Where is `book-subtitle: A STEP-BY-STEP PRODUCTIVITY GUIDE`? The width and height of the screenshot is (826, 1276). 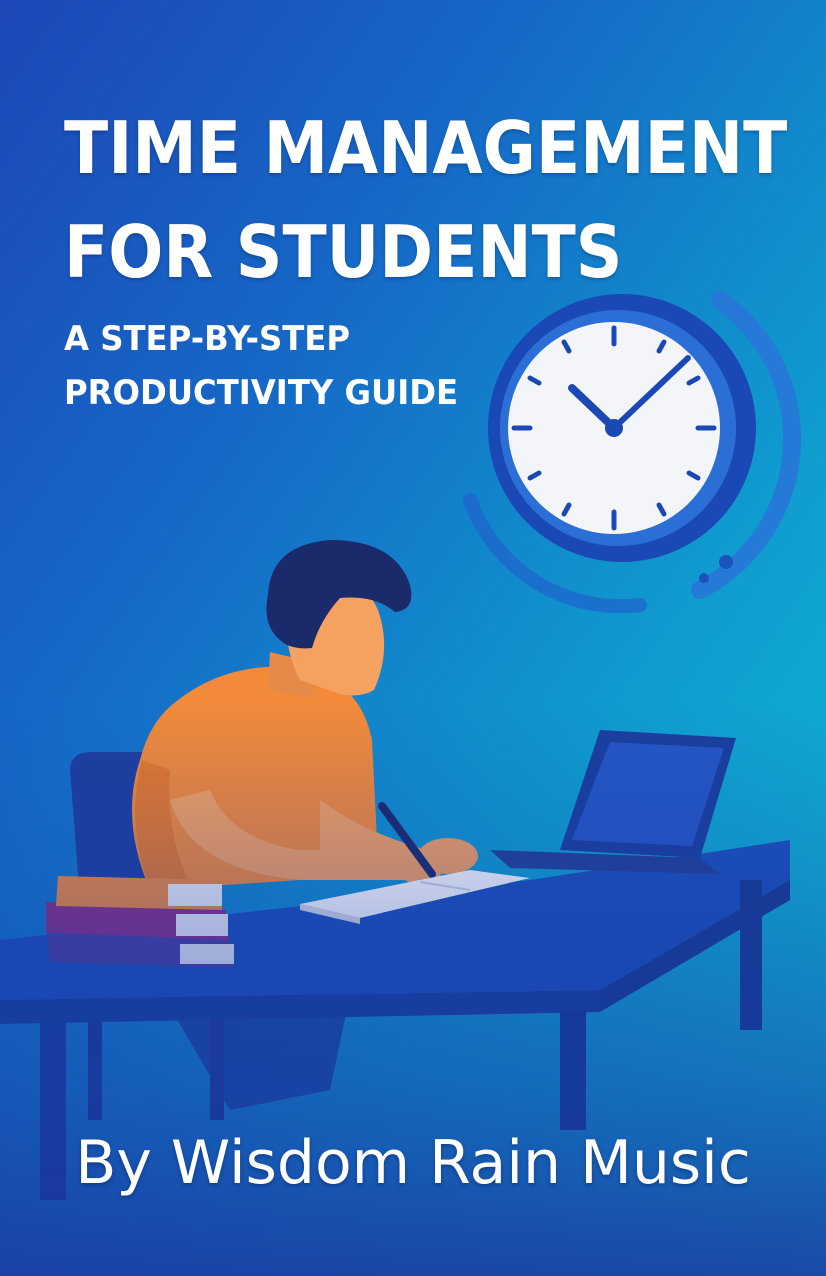 book-subtitle: A STEP-BY-STEP PRODUCTIVITY GUIDE is located at coordinates (273, 366).